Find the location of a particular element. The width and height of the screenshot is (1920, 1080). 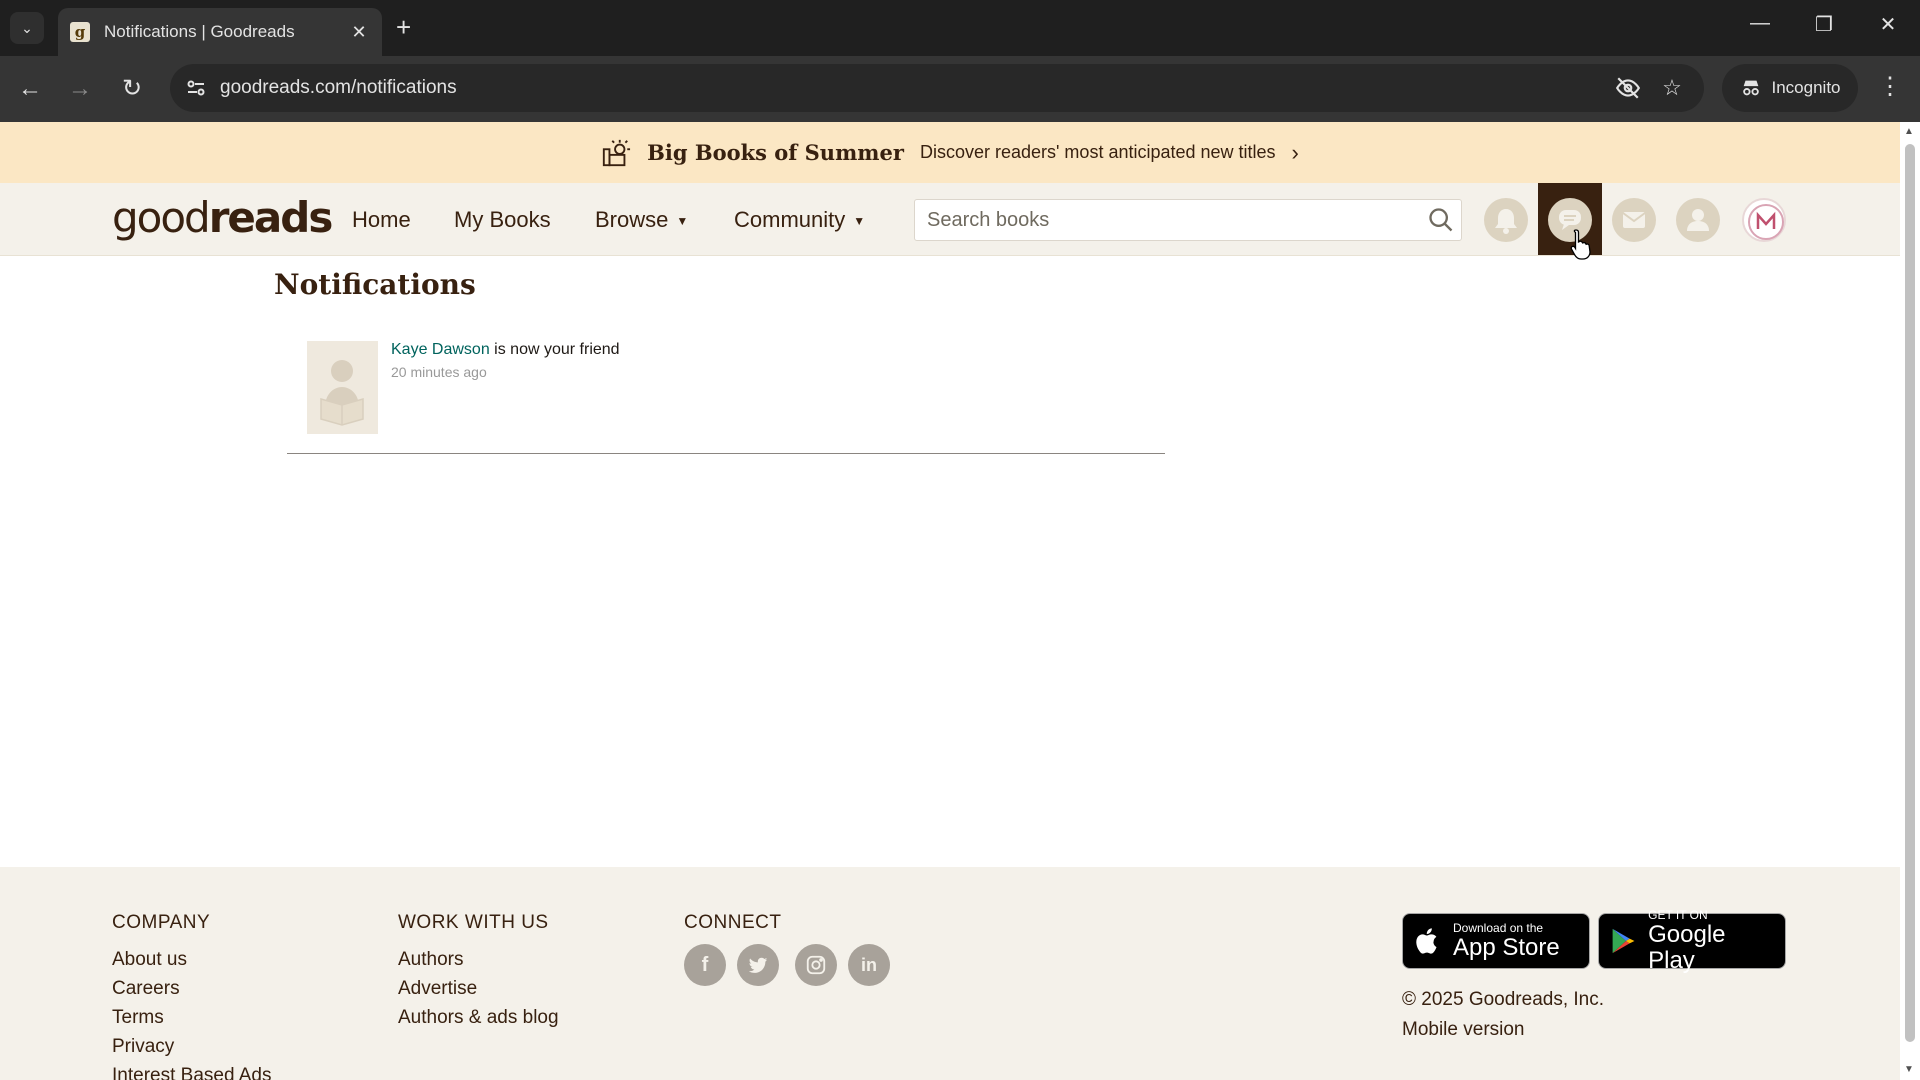

apple-icon is located at coordinates (1426, 941).